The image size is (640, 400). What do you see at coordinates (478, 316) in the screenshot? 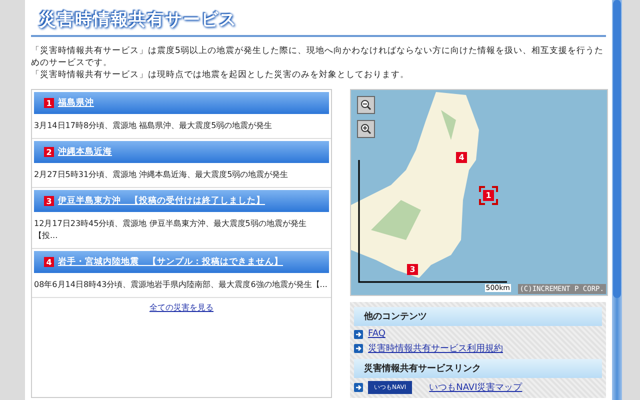
I see `section-heading: 他のコンテンツ` at bounding box center [478, 316].